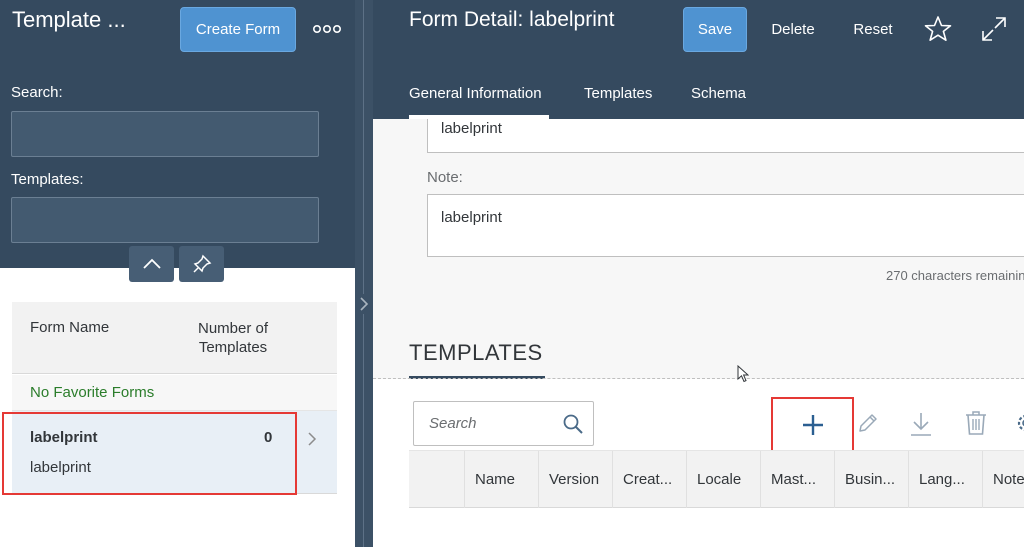 The height and width of the screenshot is (547, 1024). I want to click on search-icon, so click(573, 424).